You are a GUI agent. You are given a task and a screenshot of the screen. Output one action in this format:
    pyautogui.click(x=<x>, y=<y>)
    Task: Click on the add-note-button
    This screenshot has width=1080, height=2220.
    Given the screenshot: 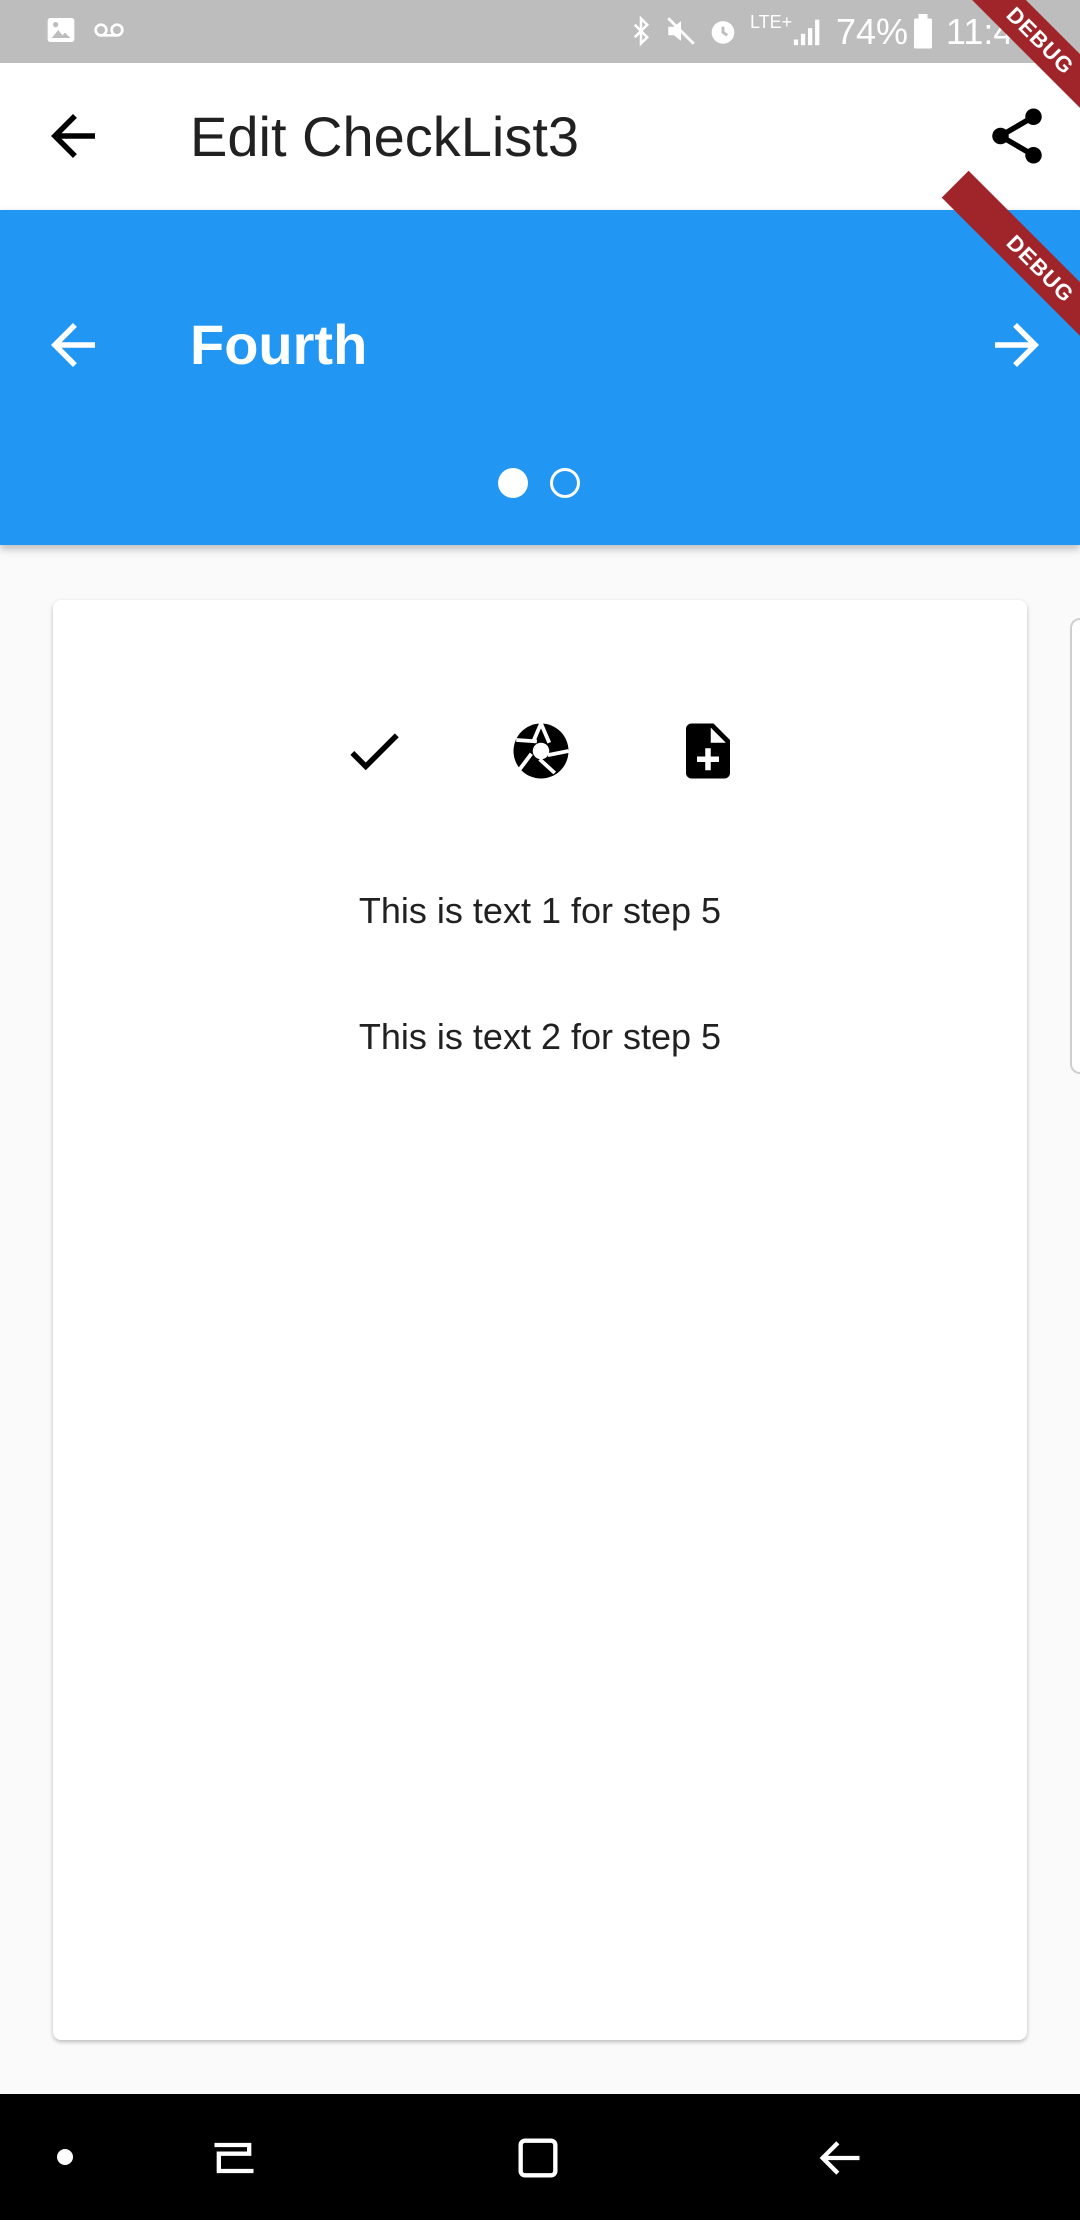 What is the action you would take?
    pyautogui.click(x=708, y=751)
    